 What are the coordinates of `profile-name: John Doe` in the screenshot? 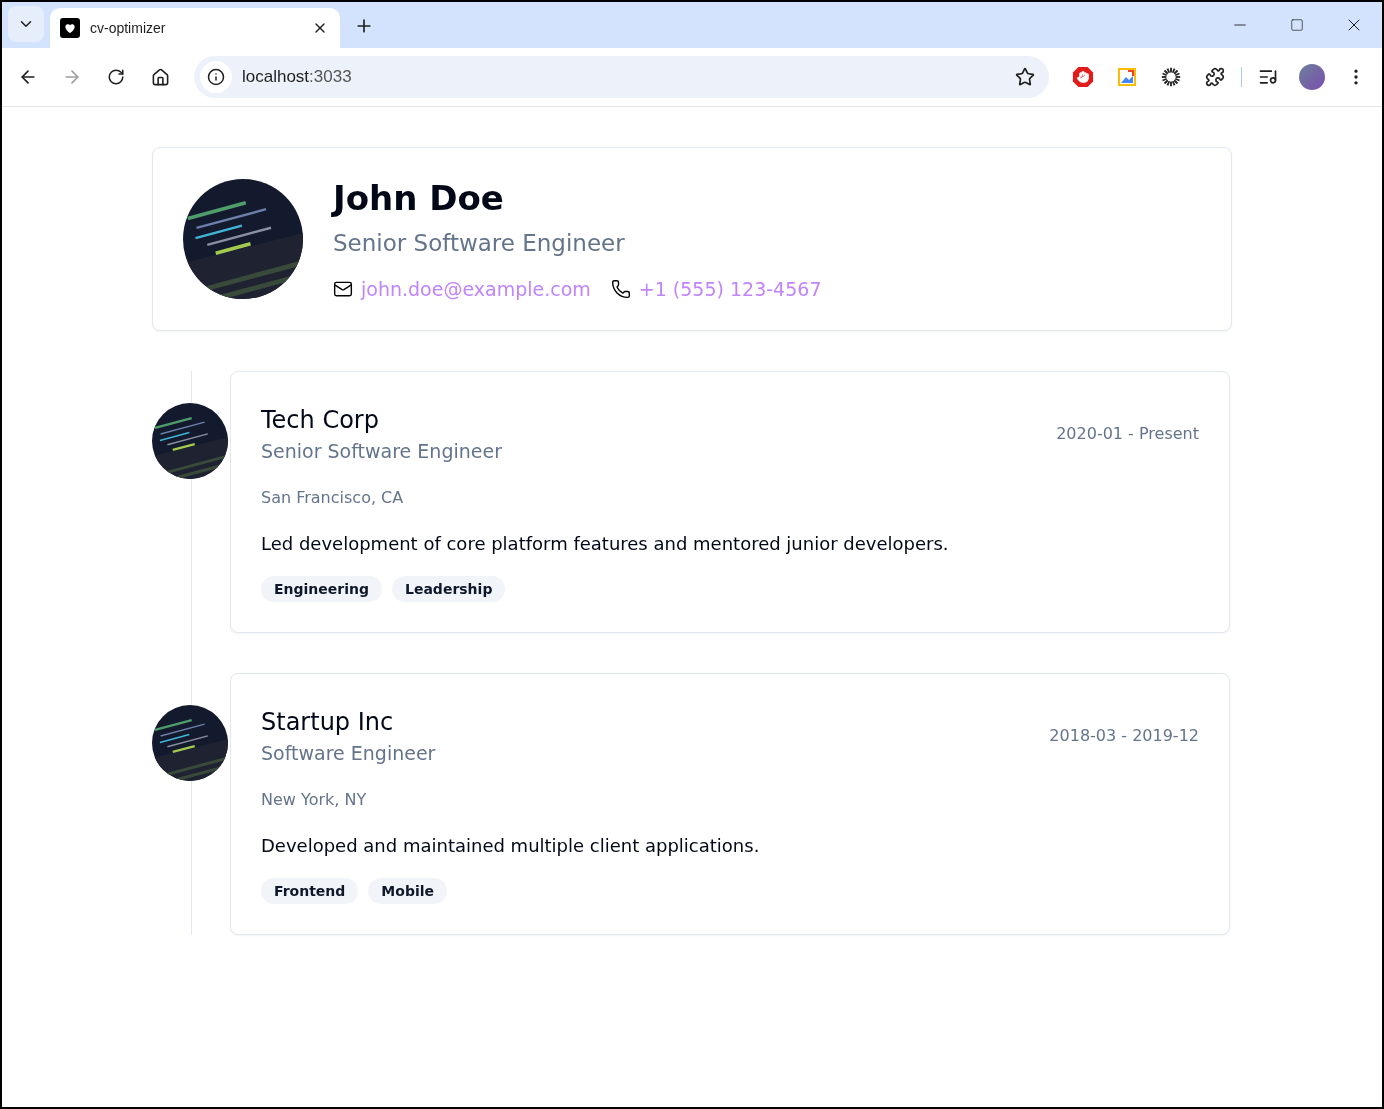 It's located at (419, 198).